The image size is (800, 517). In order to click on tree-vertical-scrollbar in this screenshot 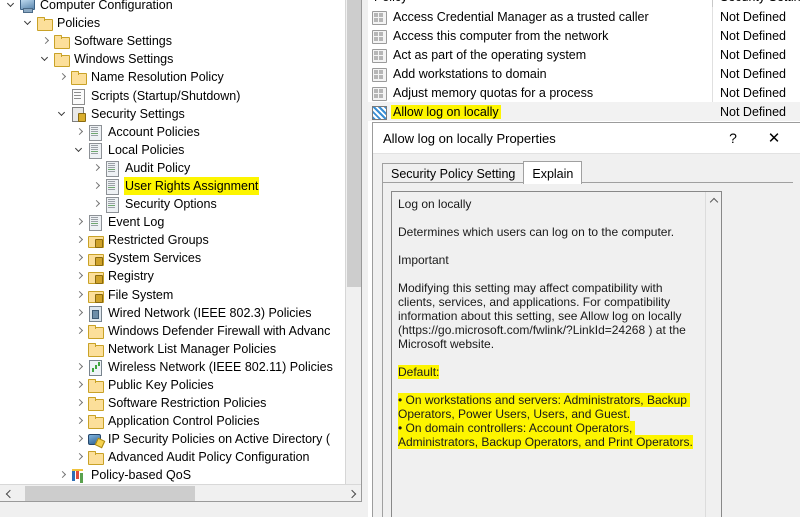, I will do `click(353, 250)`.